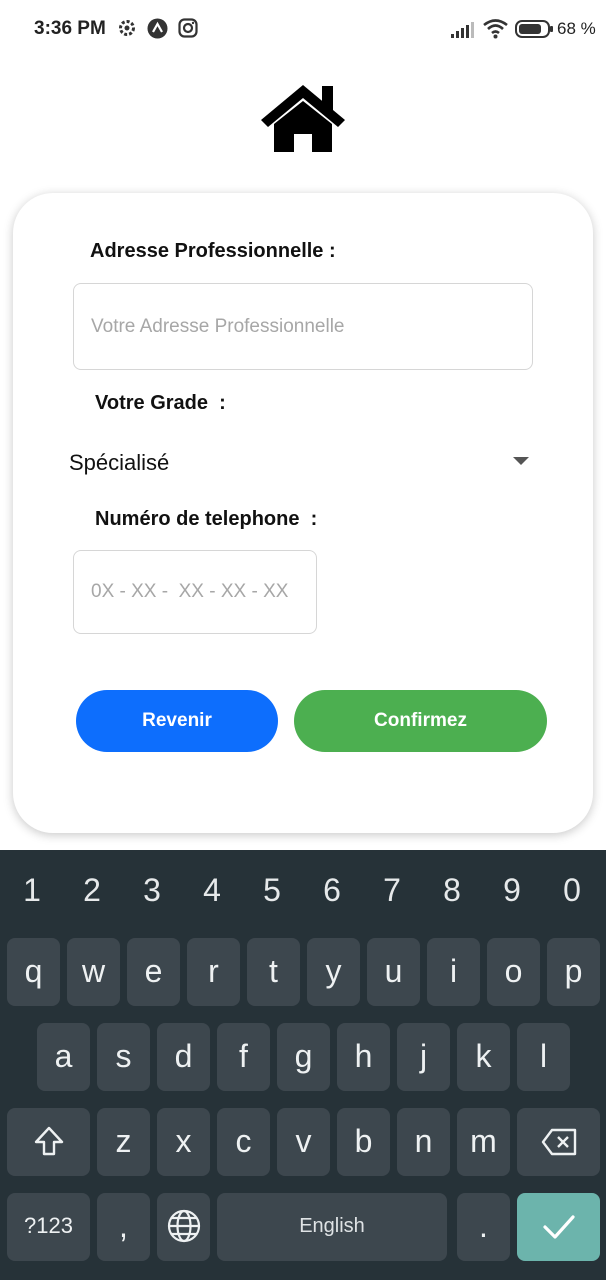 The image size is (606, 1280). I want to click on battery-percent: 68 %, so click(576, 28).